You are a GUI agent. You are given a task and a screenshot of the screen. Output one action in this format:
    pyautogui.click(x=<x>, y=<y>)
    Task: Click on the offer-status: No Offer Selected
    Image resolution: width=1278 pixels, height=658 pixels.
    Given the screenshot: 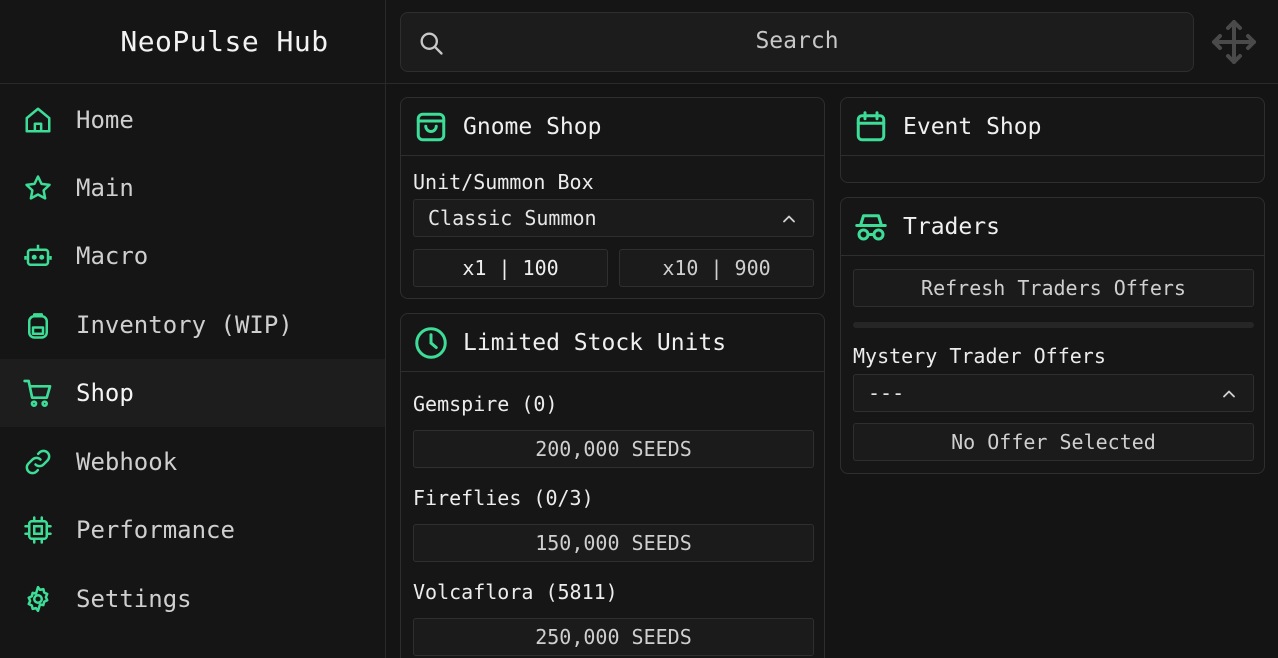 What is the action you would take?
    pyautogui.click(x=1053, y=442)
    